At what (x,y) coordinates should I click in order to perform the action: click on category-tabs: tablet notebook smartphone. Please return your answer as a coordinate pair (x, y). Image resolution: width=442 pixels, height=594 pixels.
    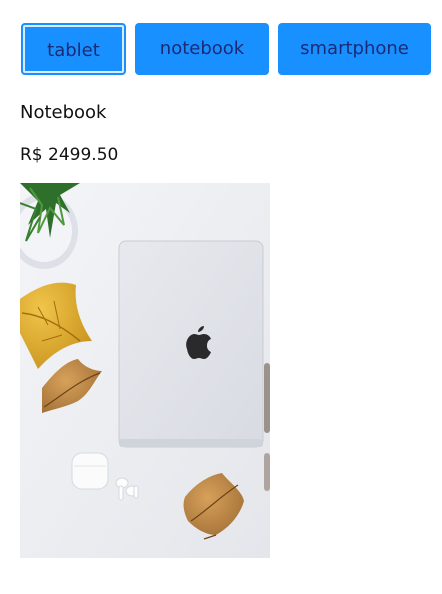
    Looking at the image, I should click on (226, 49).